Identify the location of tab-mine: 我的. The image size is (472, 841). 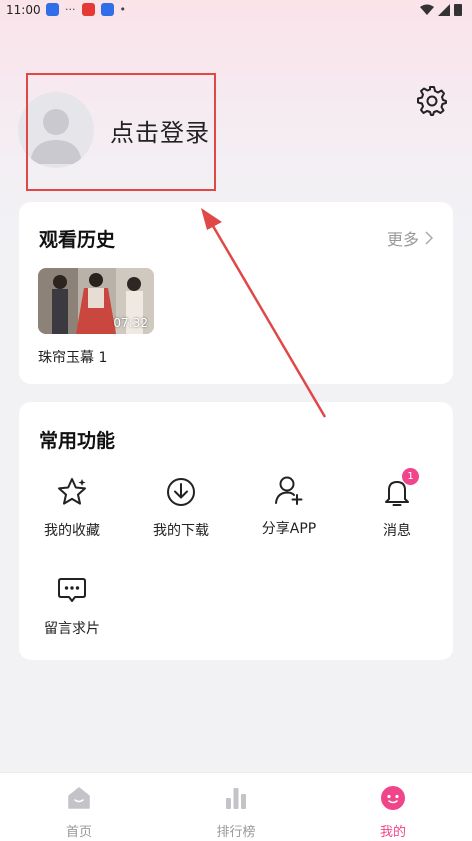
(393, 812).